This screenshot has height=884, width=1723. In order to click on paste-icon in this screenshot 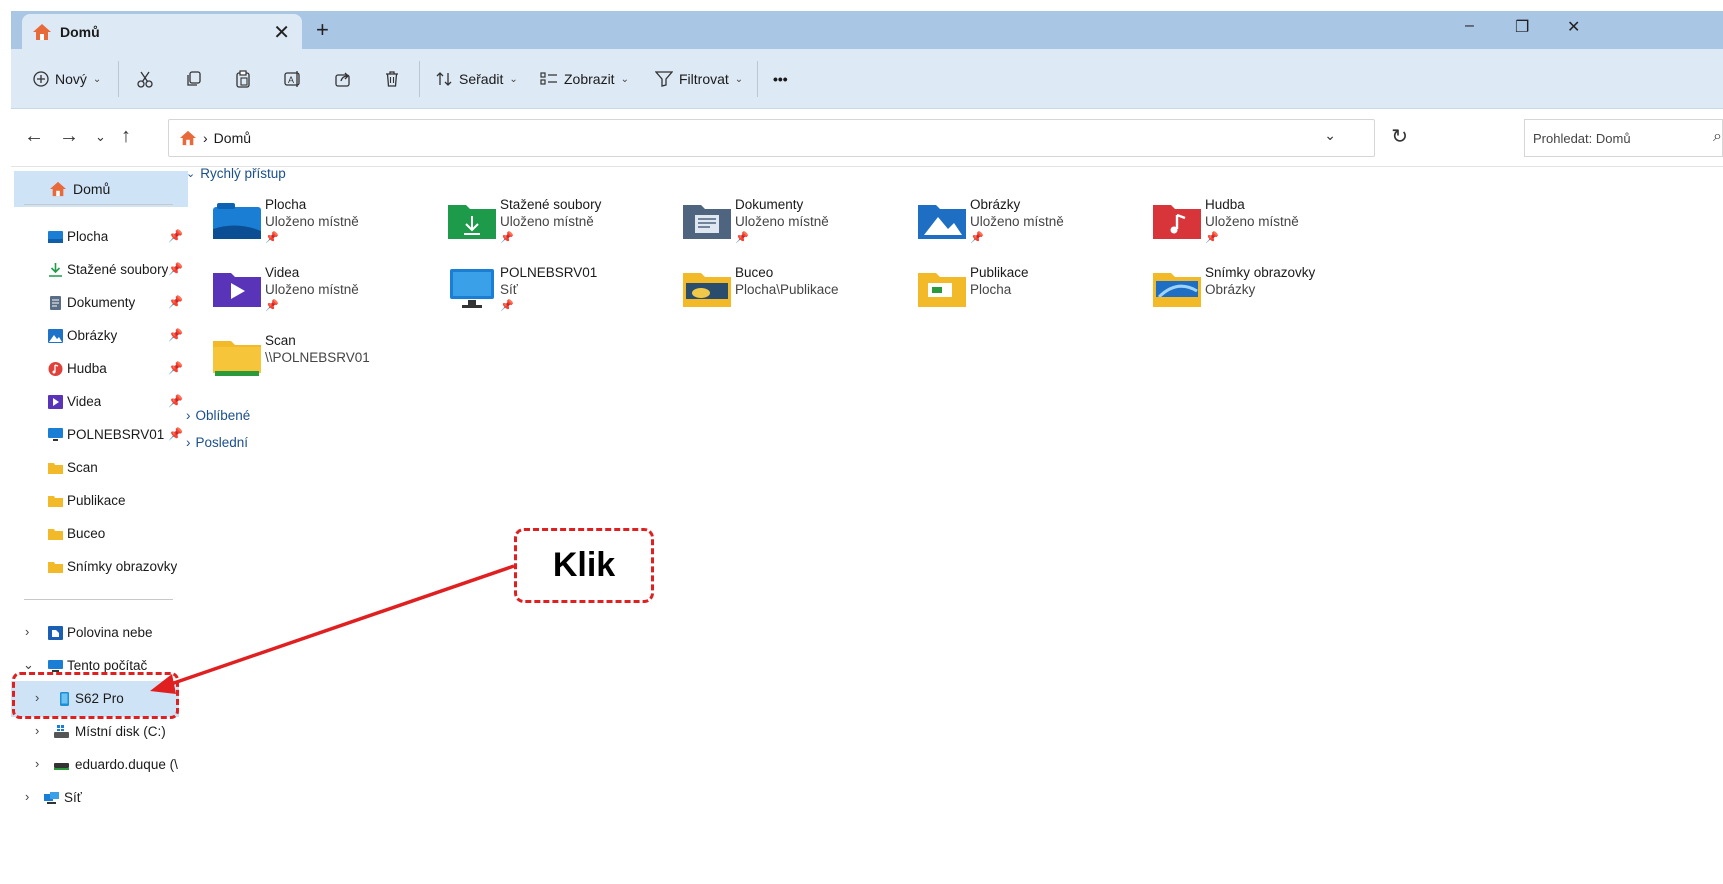, I will do `click(243, 79)`.